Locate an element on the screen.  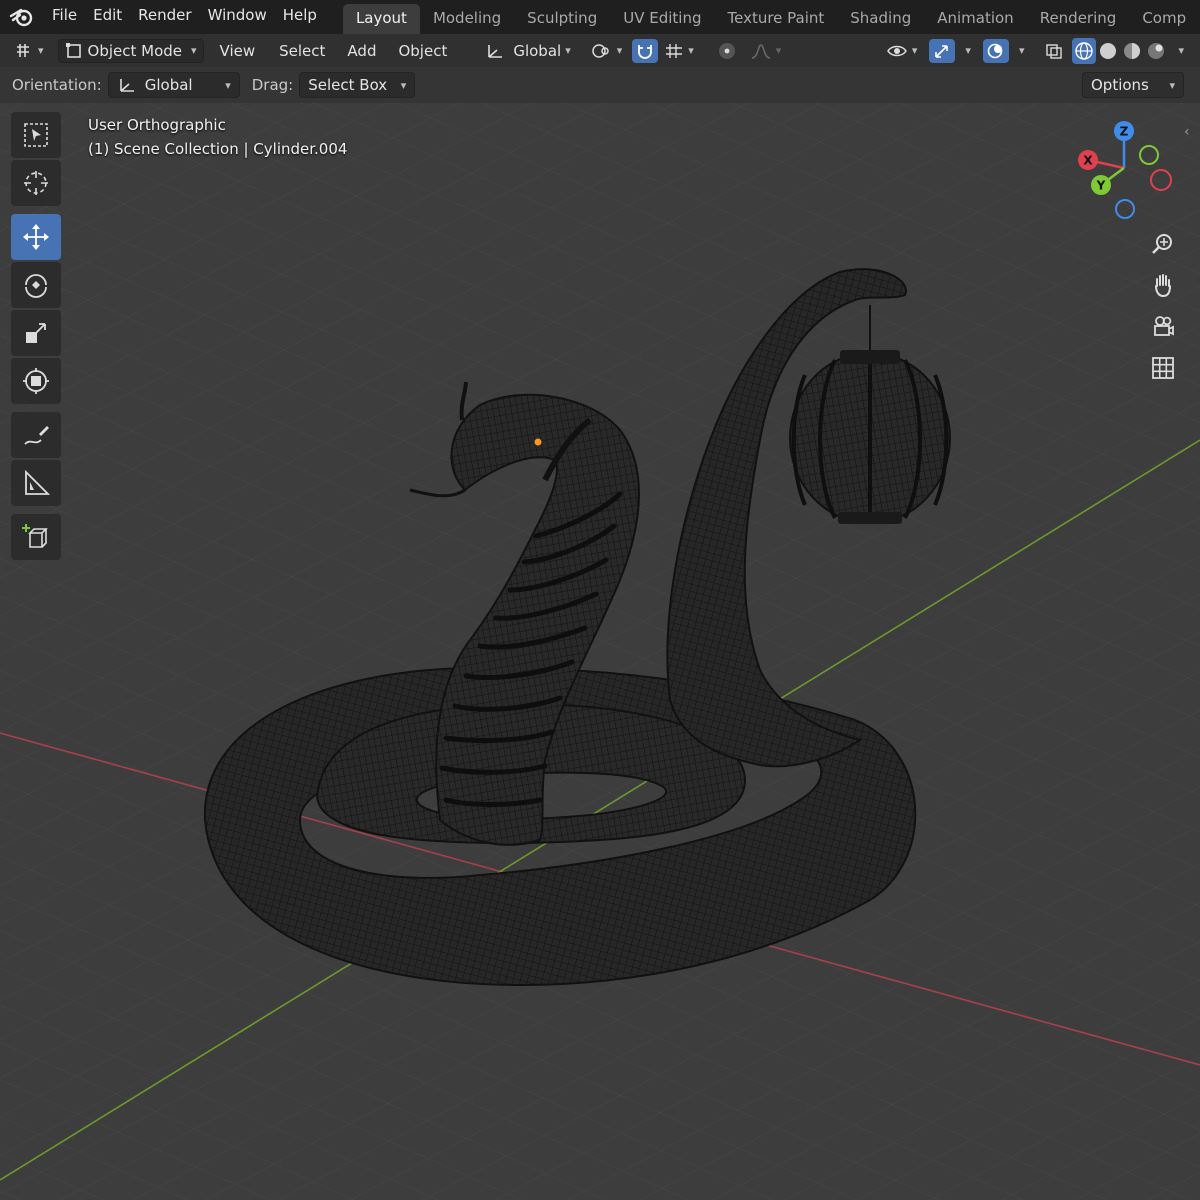
tab-shading: Shading is located at coordinates (880, 19).